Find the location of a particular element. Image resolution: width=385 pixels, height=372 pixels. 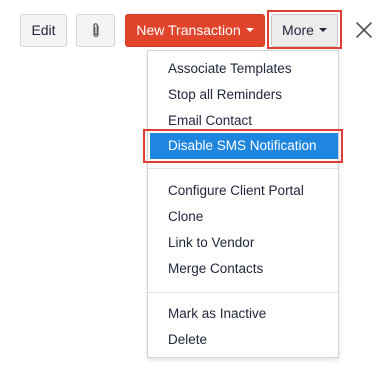

menu-item-delete: Delete is located at coordinates (243, 340).